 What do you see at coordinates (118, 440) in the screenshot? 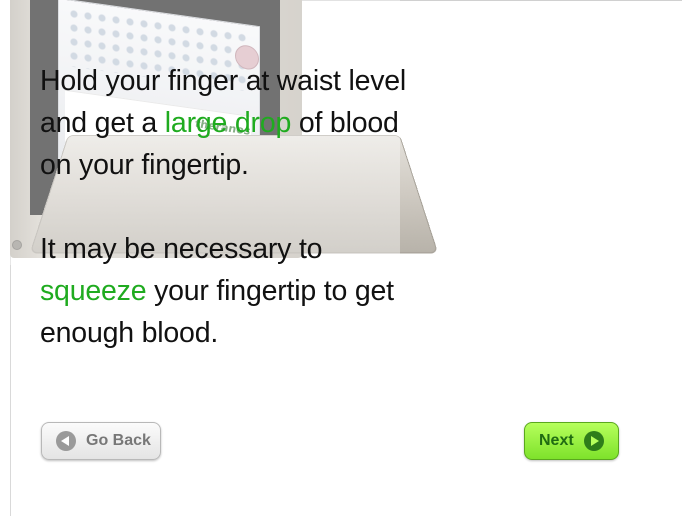
I see `go-back-label: Go Back` at bounding box center [118, 440].